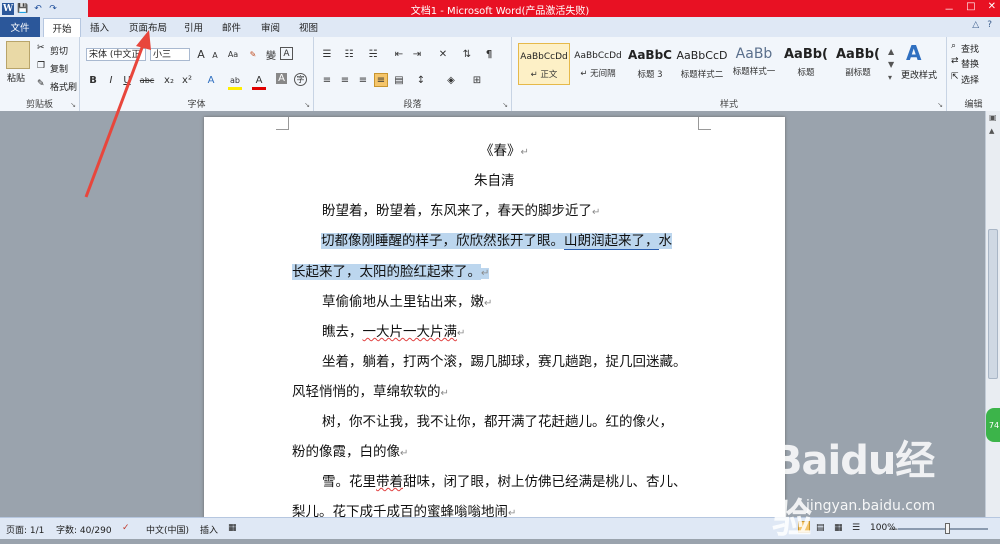 This screenshot has height=544, width=1000. What do you see at coordinates (201, 54) in the screenshot?
I see `grow-font-icon: A` at bounding box center [201, 54].